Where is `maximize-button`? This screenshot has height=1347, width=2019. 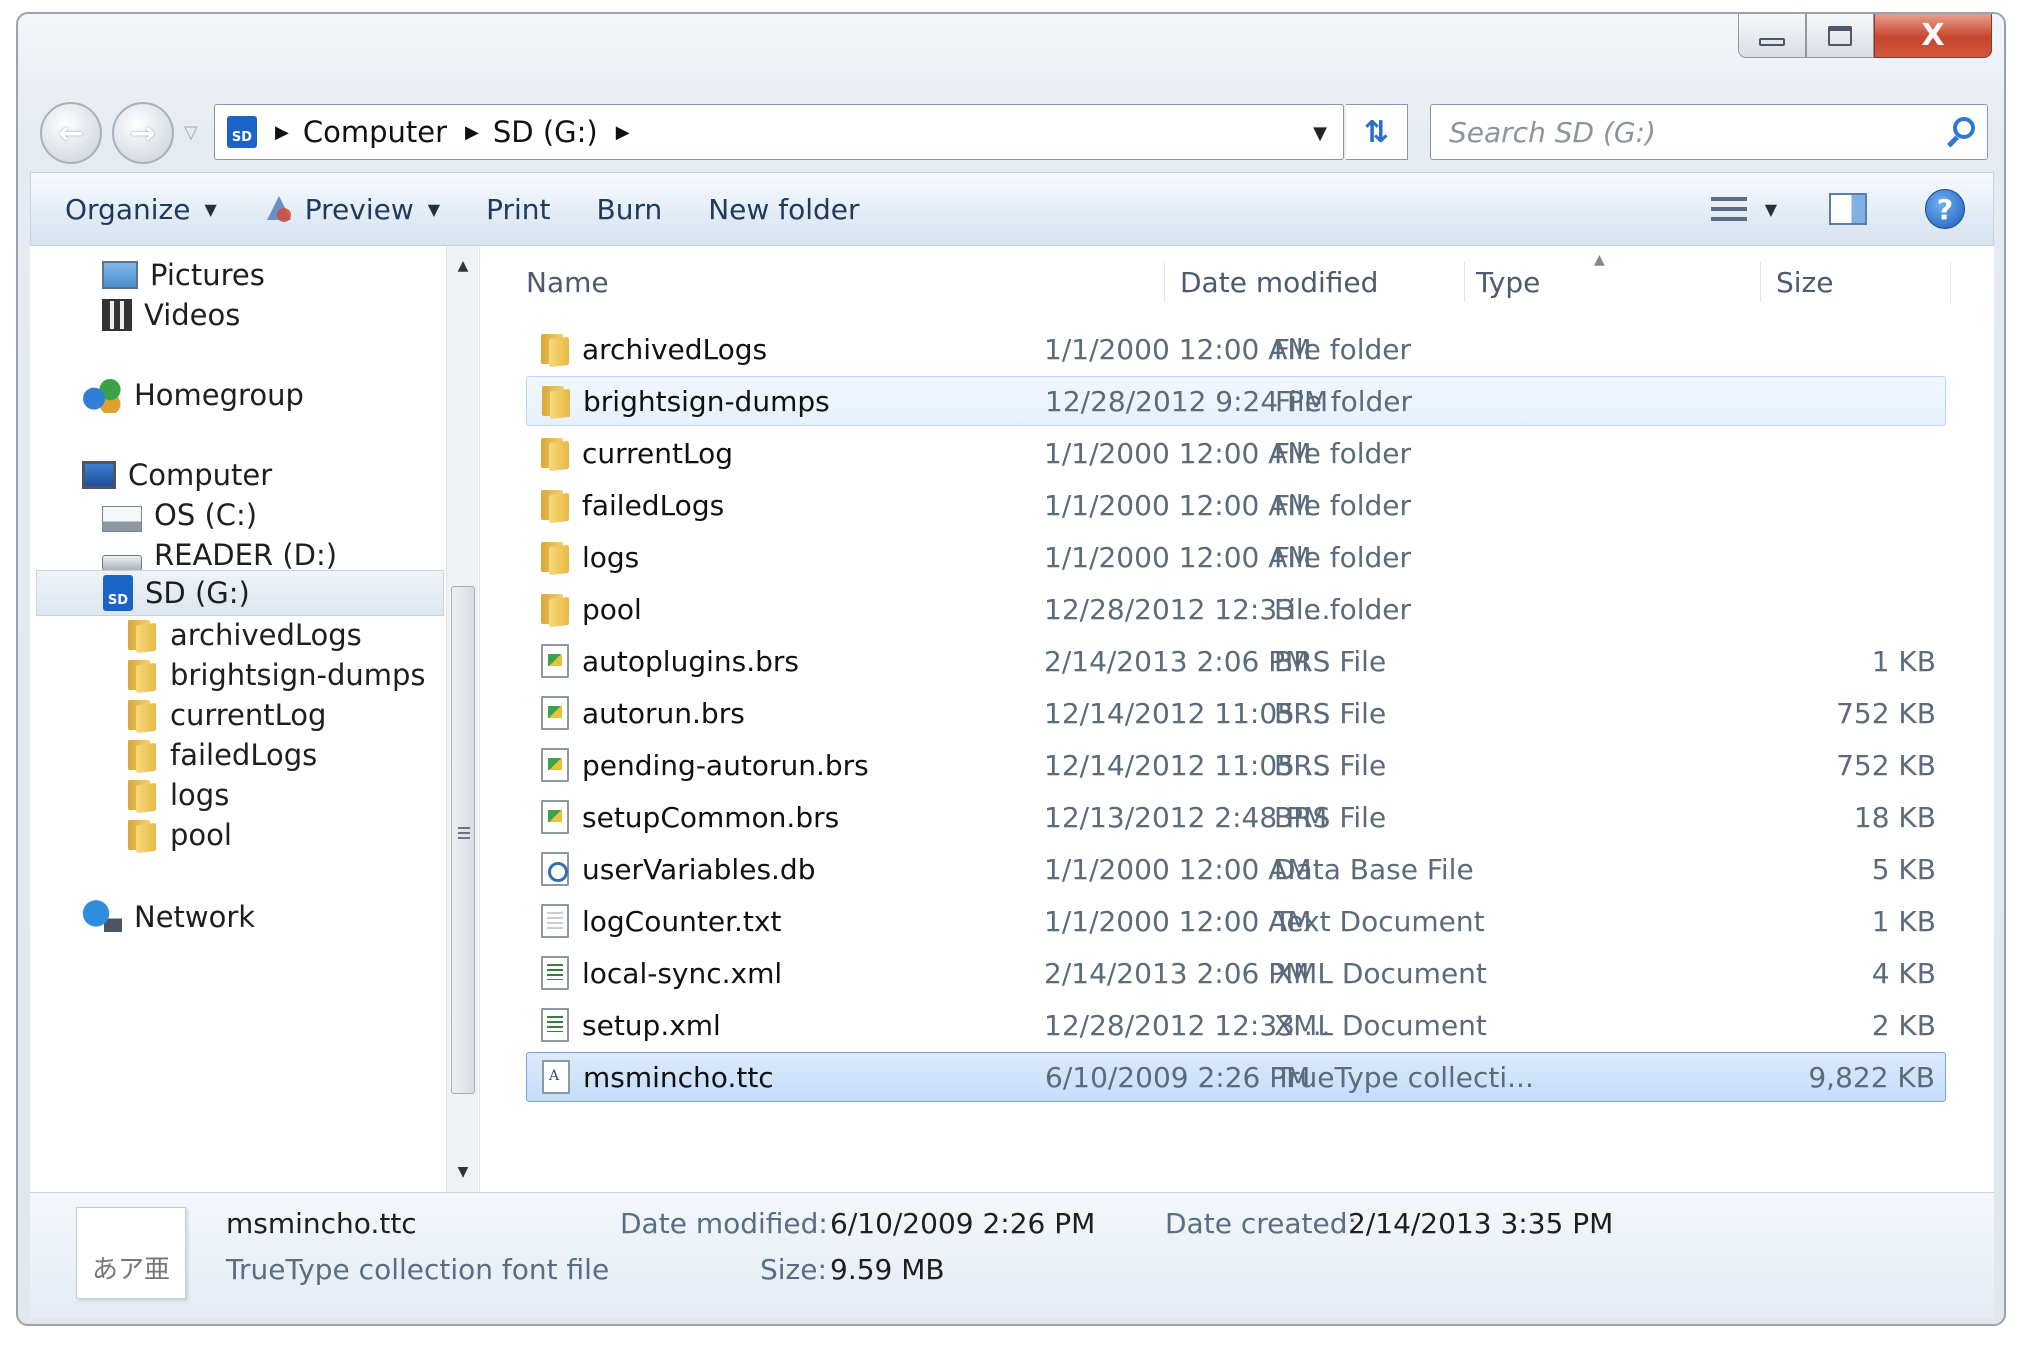
maximize-button is located at coordinates (1840, 36).